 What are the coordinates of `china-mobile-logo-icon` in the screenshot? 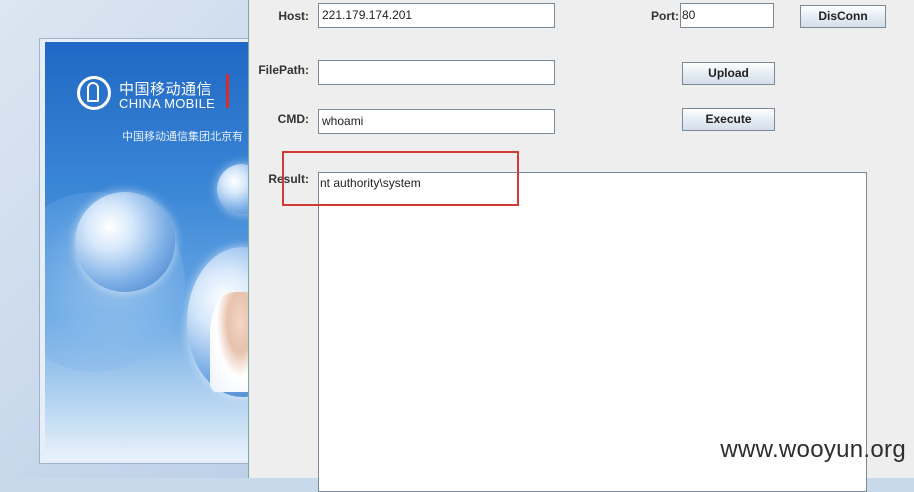 It's located at (94, 93).